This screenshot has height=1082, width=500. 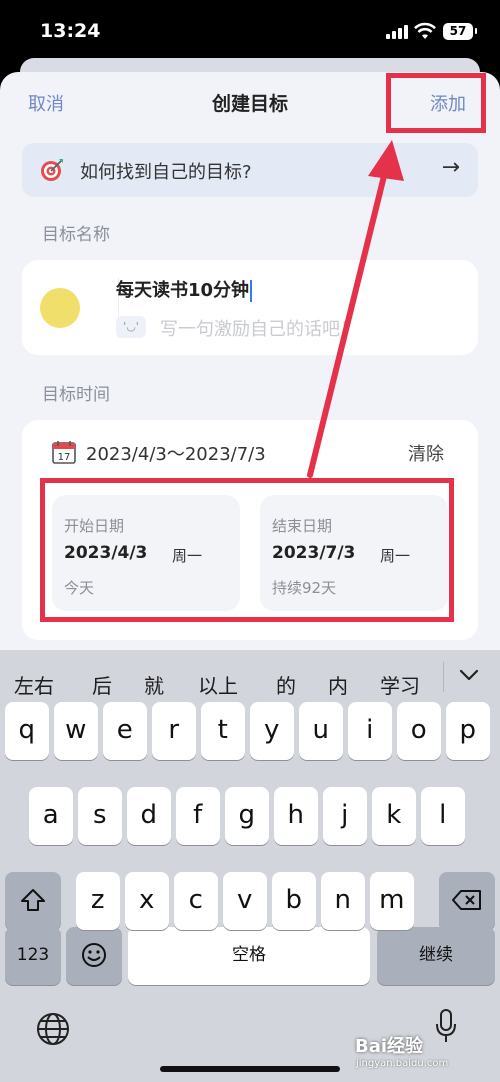 I want to click on wifi-icon, so click(x=425, y=30).